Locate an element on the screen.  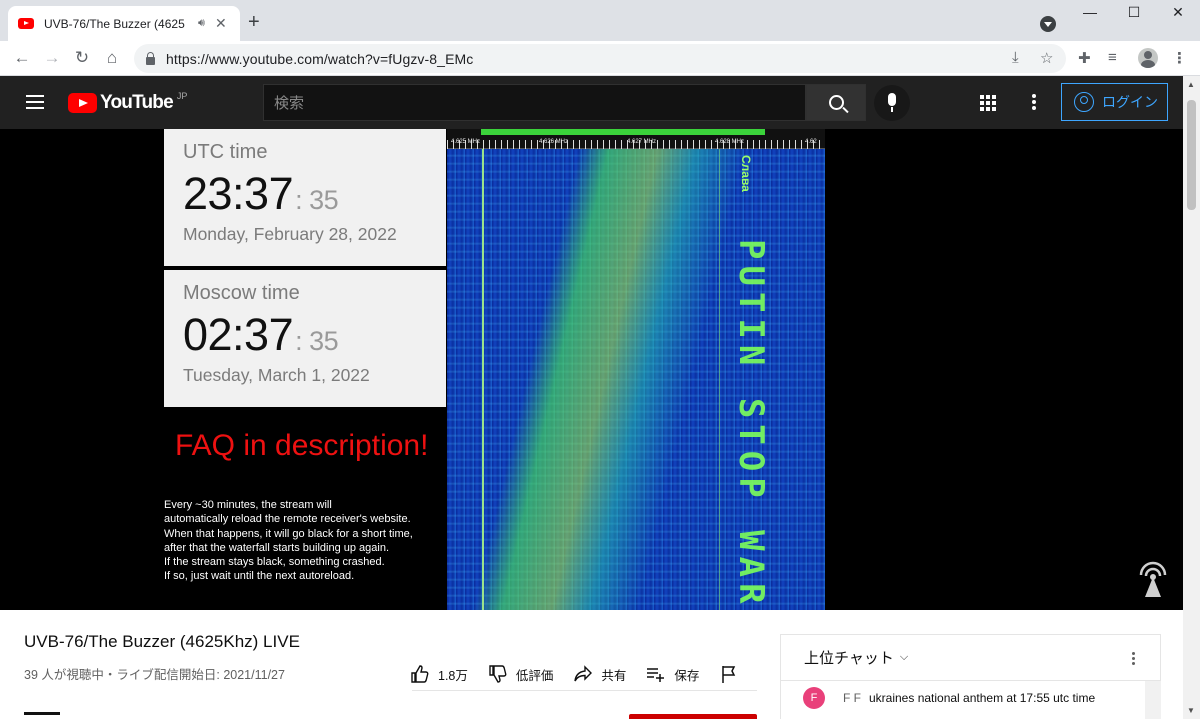
lock-icon is located at coordinates (150, 58).